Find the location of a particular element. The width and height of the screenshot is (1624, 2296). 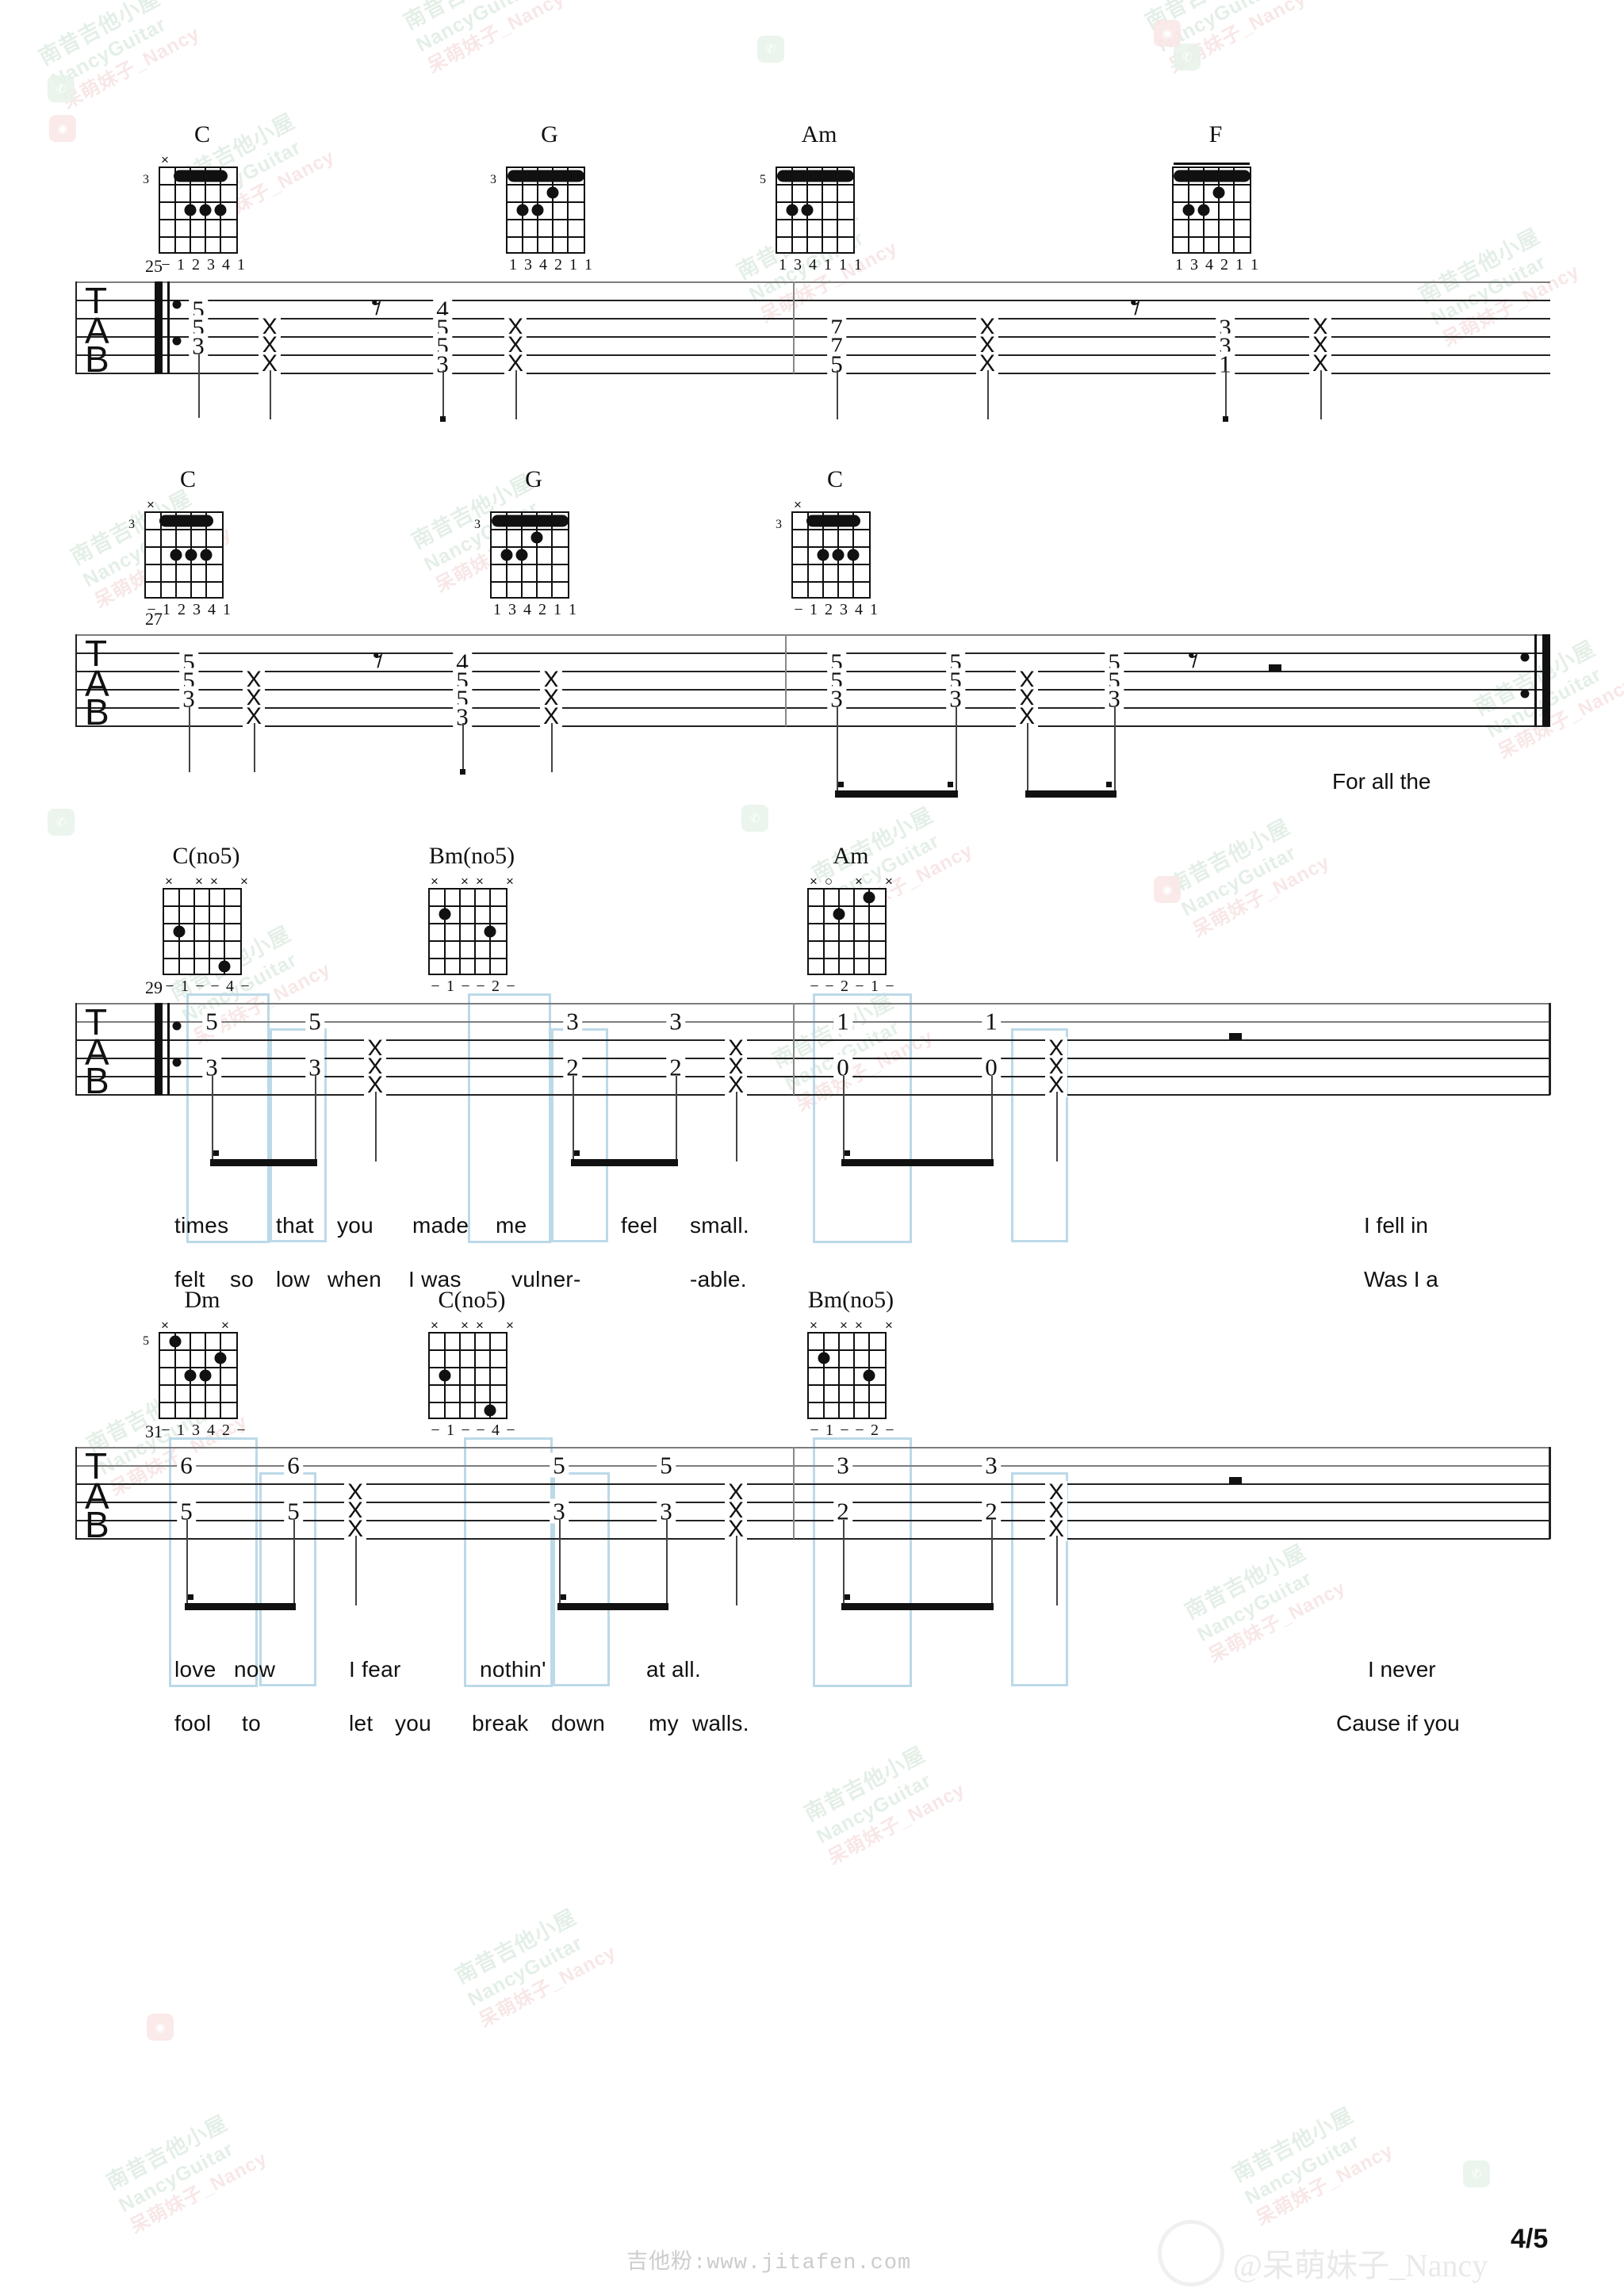

chord-diagram-c: C × 3 −1 2 341 is located at coordinates (827, 542).